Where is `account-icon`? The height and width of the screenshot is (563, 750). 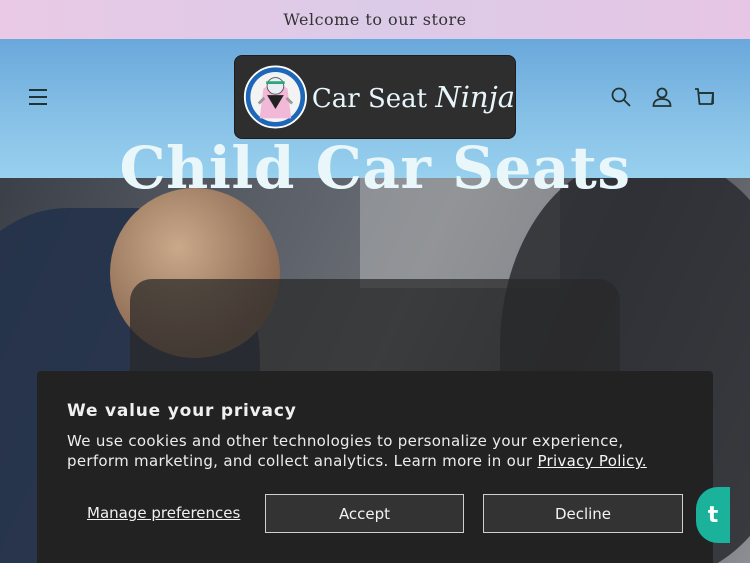 account-icon is located at coordinates (662, 97).